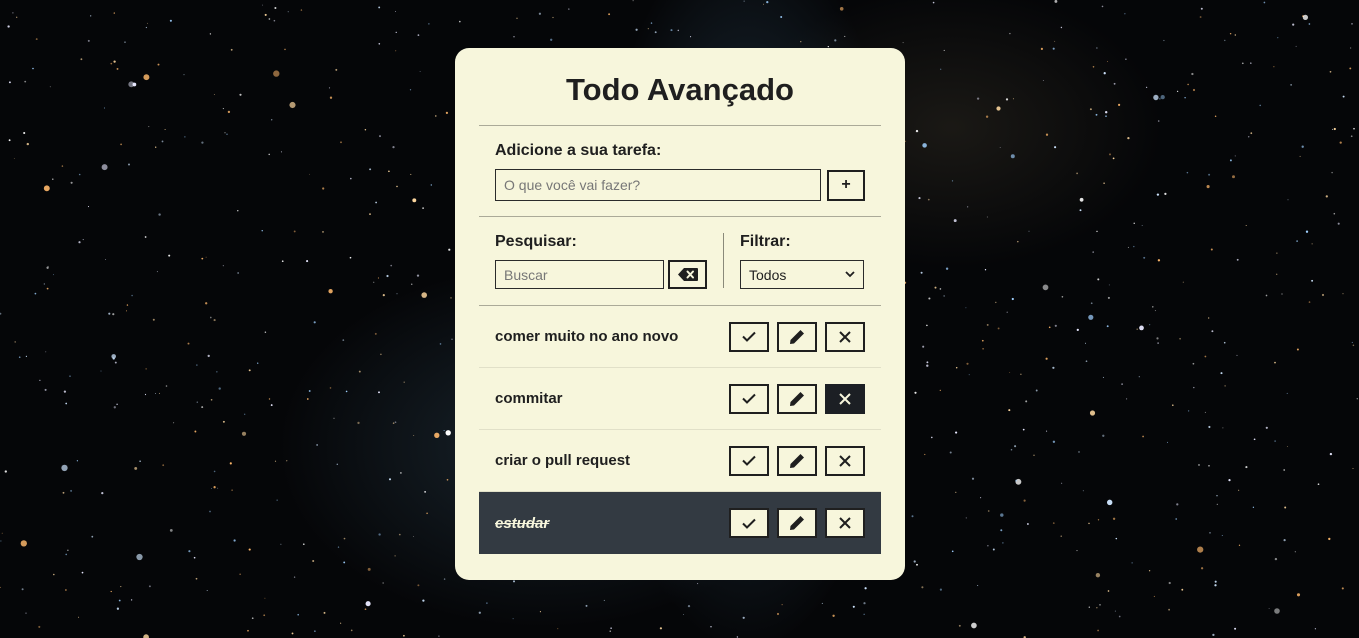 The width and height of the screenshot is (1359, 638). Describe the element at coordinates (658, 185) in the screenshot. I see `todo-input` at that location.